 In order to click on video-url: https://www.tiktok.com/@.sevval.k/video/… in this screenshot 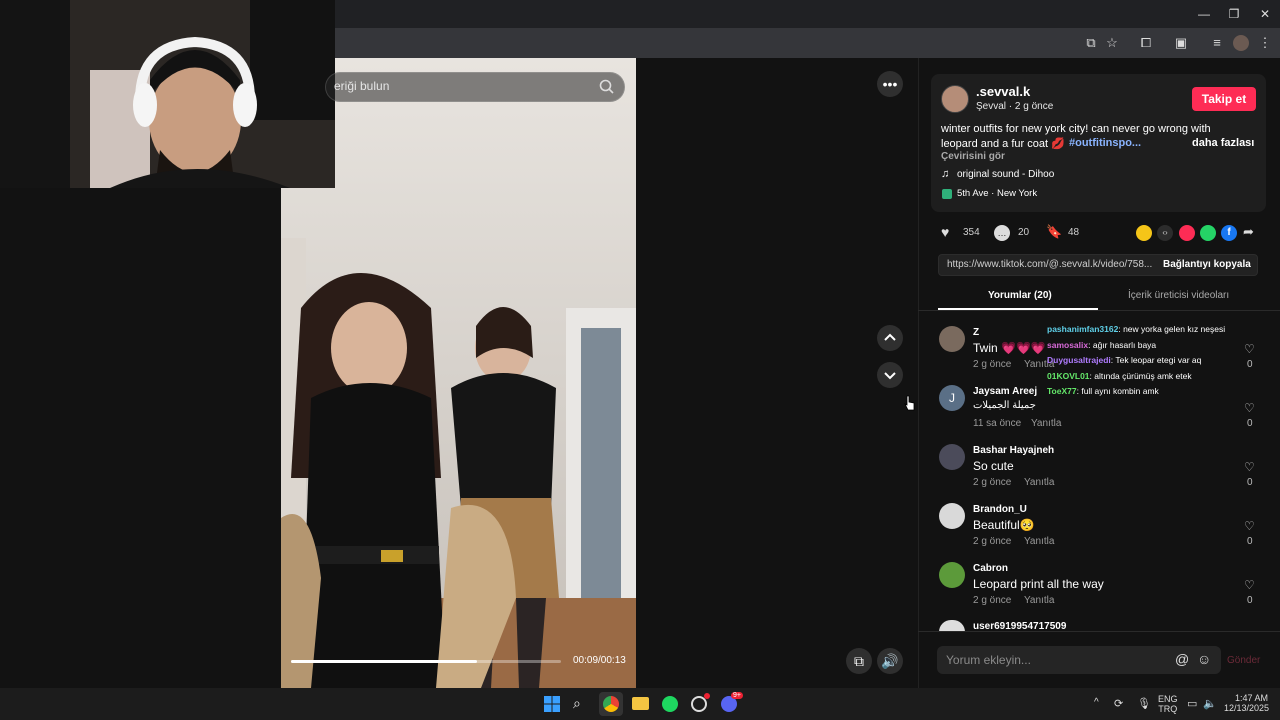, I will do `click(1050, 264)`.